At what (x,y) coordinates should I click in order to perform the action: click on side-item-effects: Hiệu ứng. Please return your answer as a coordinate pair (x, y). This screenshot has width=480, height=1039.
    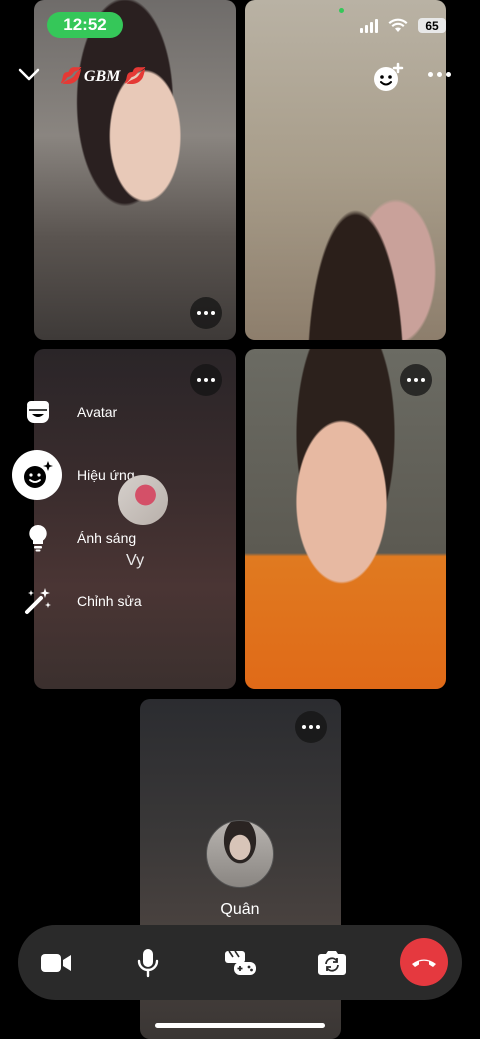
    Looking at the image, I should click on (100, 475).